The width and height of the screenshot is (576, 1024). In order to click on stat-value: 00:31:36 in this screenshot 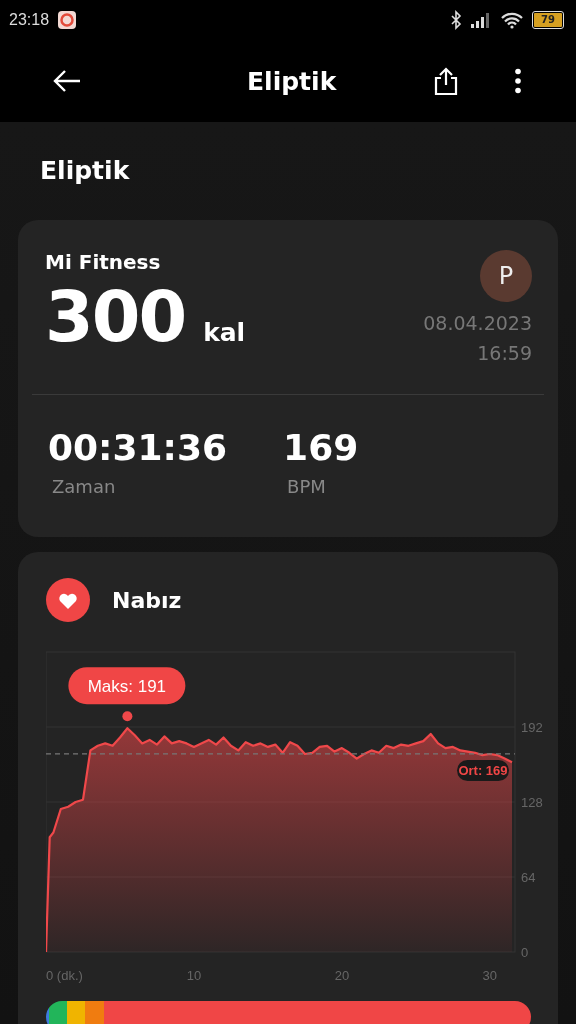, I will do `click(138, 447)`.